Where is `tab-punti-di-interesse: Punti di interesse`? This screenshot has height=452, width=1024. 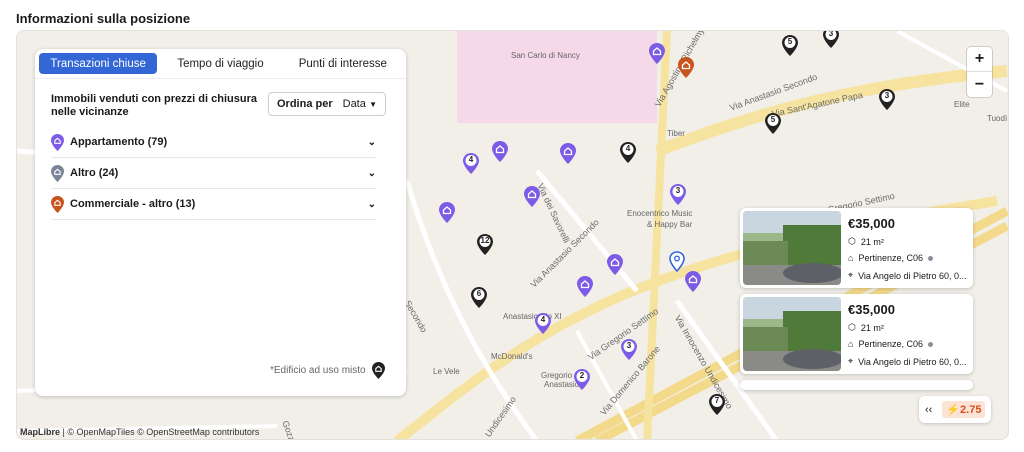
tab-punti-di-interesse: Punti di interesse is located at coordinates (343, 63).